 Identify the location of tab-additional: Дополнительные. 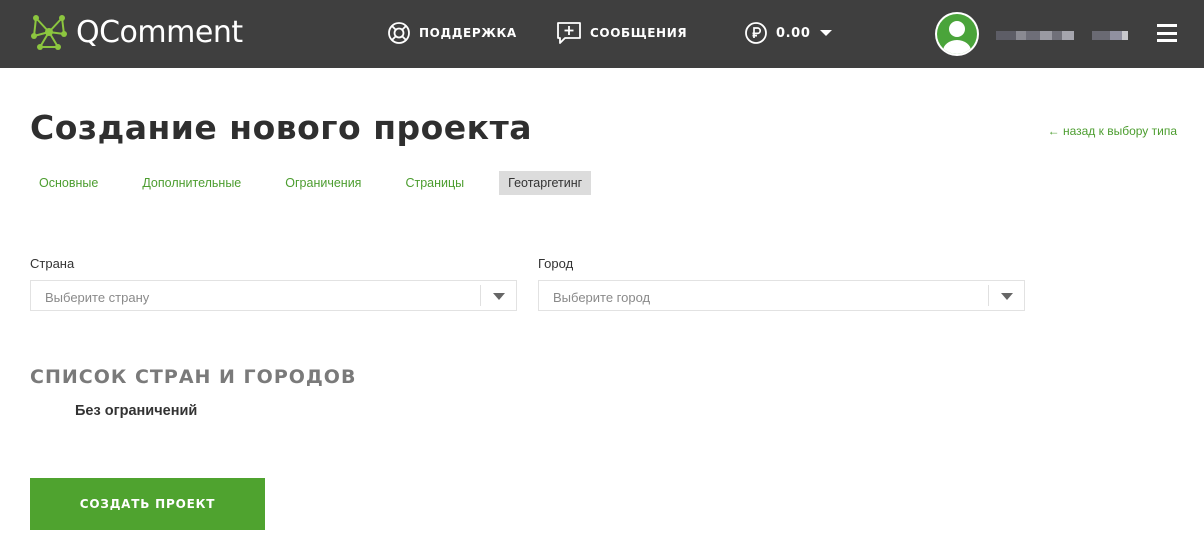
(191, 183).